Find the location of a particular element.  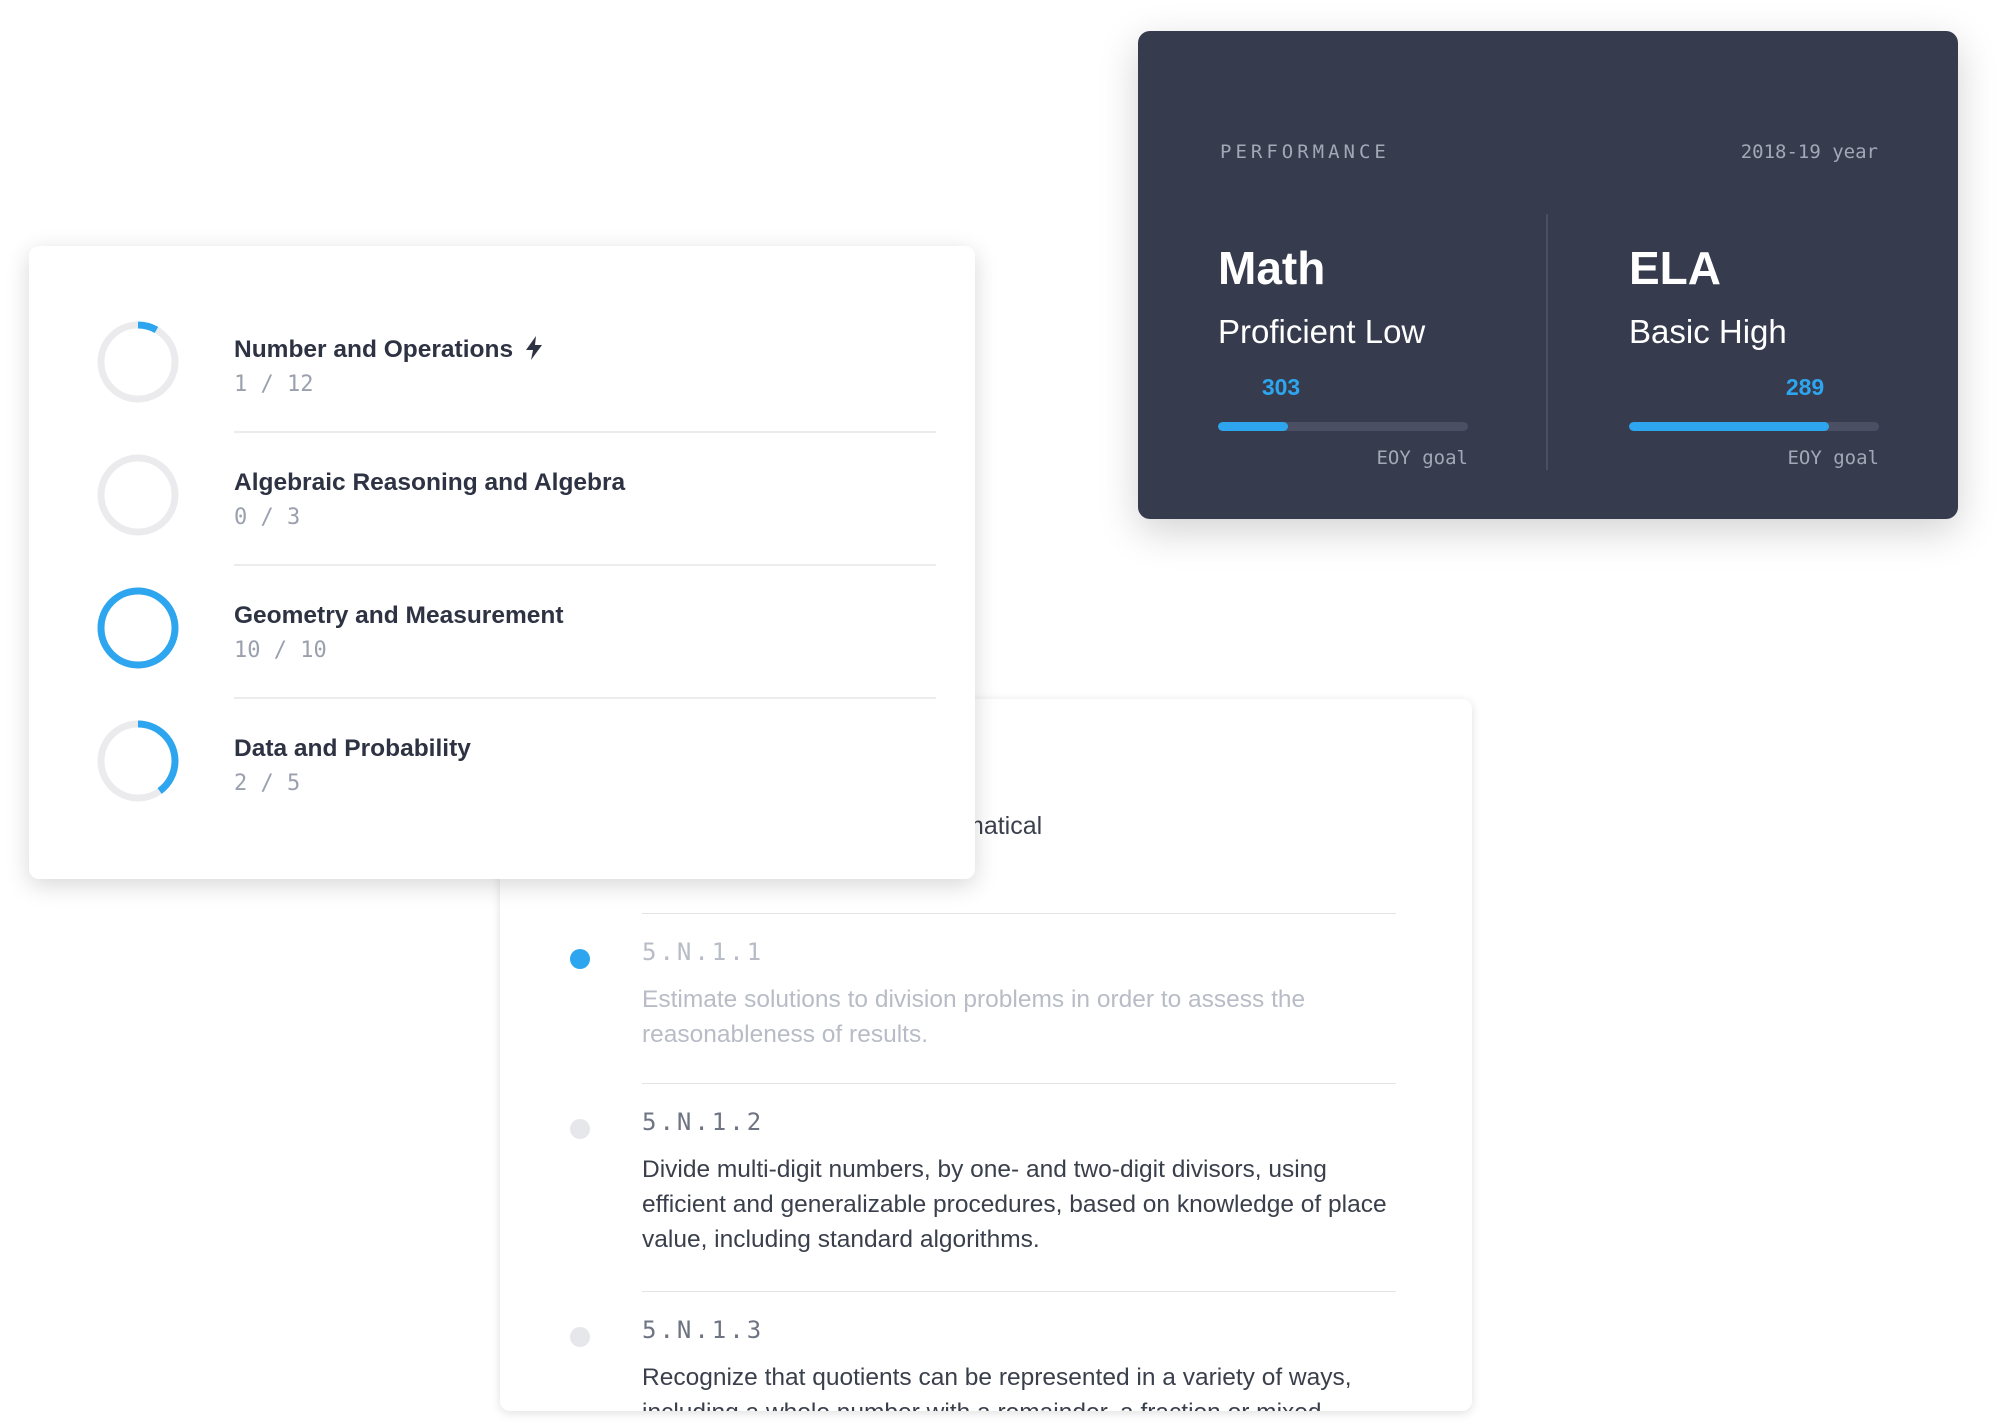

domain-count: 2 / 5 is located at coordinates (267, 783).